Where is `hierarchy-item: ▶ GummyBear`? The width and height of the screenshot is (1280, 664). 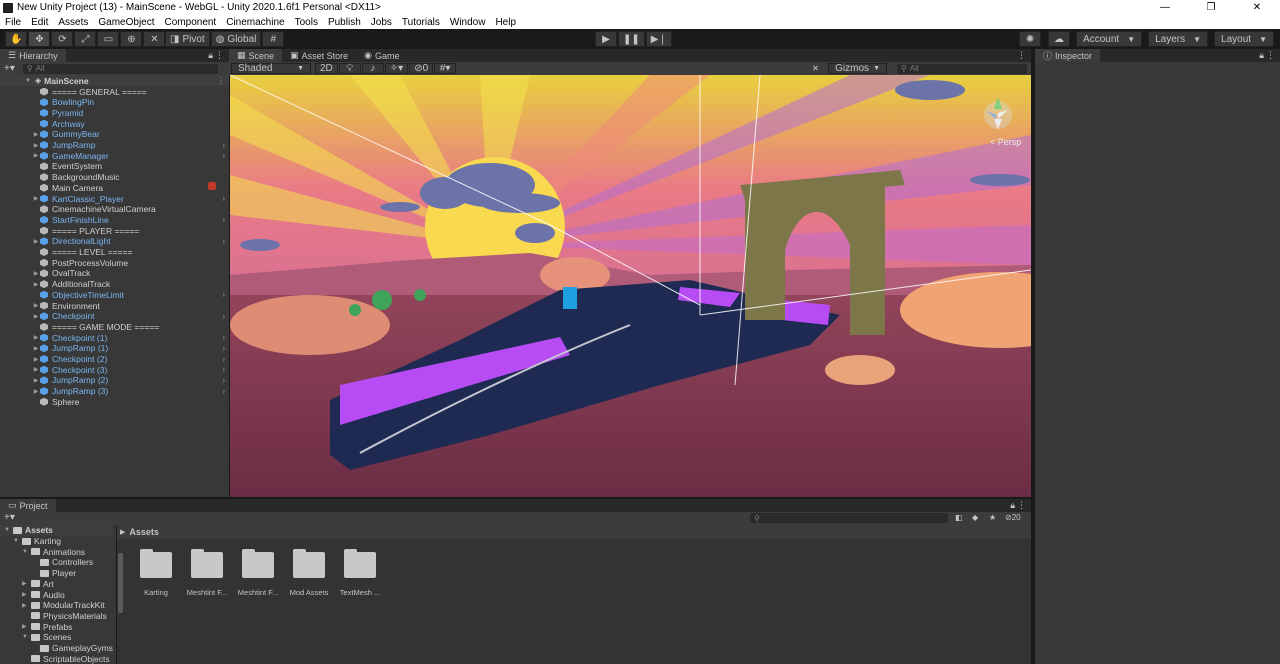 hierarchy-item: ▶ GummyBear is located at coordinates (114, 134).